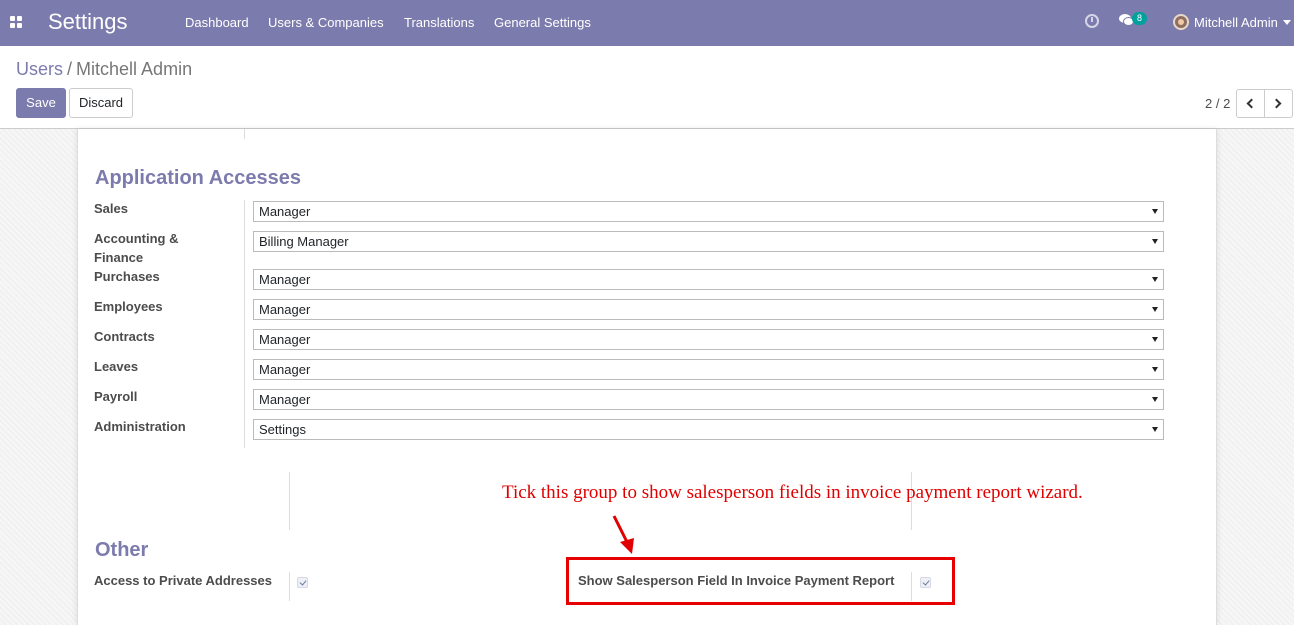 The image size is (1294, 625). Describe the element at coordinates (16, 22) in the screenshot. I see `apps-icon` at that location.